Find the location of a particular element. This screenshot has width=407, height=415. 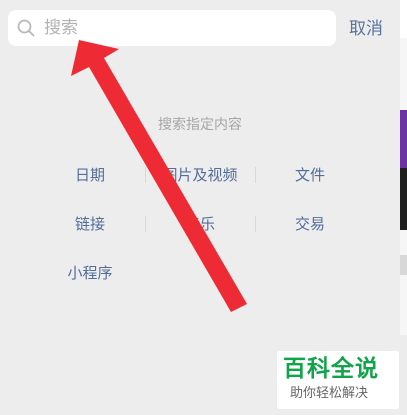

category-music-button: 音乐 is located at coordinates (200, 224).